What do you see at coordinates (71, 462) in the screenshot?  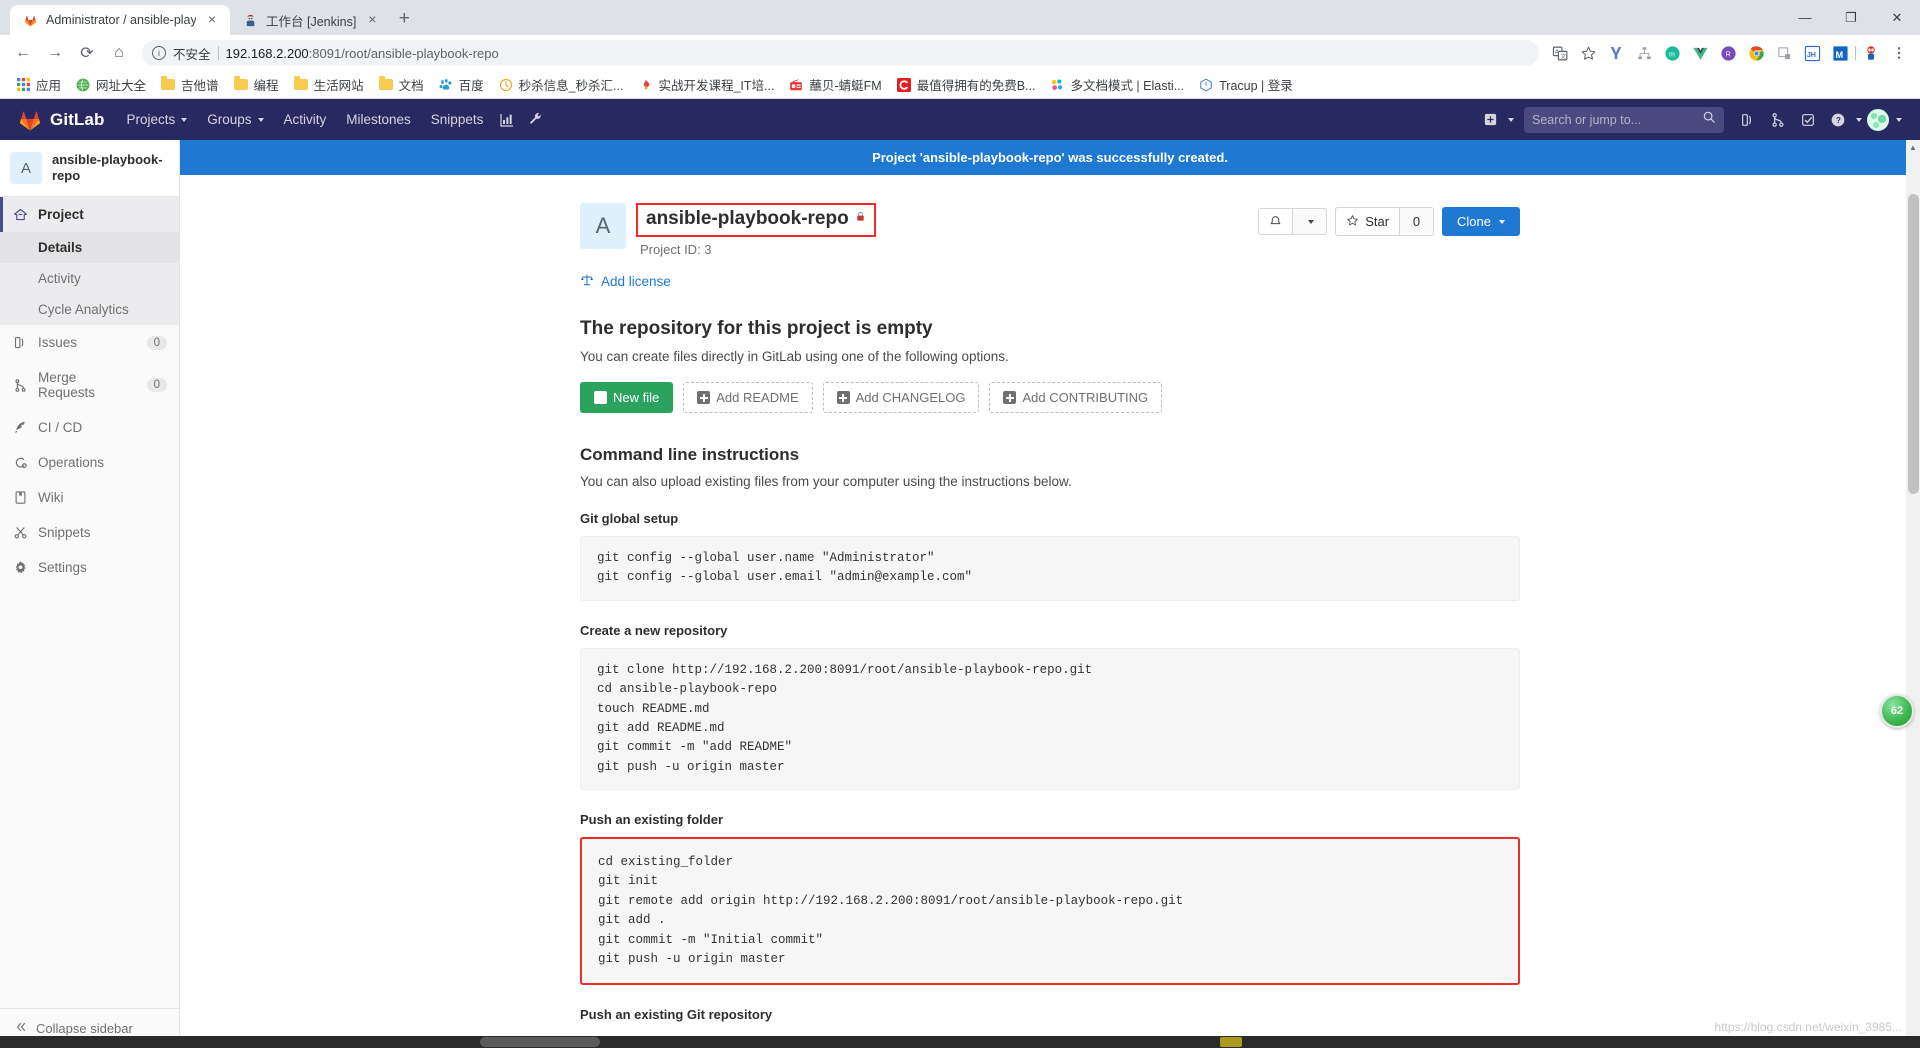 I see `sidebar-item-label: Operations` at bounding box center [71, 462].